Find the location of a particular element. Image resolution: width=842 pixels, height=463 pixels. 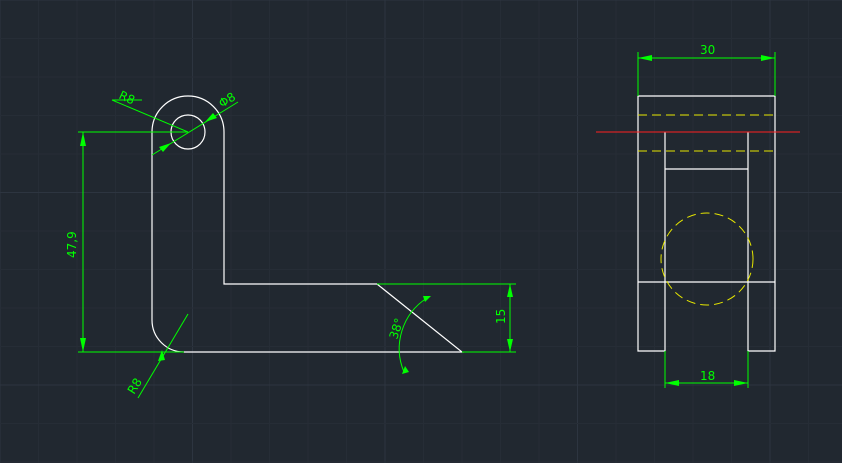

dim-slot-label: 18 is located at coordinates (707, 376).